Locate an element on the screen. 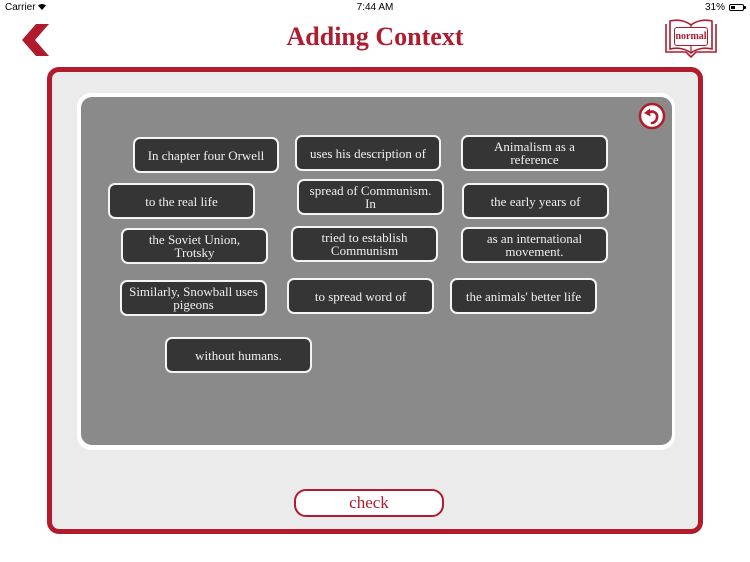  word-chip: without humans. is located at coordinates (238, 355).